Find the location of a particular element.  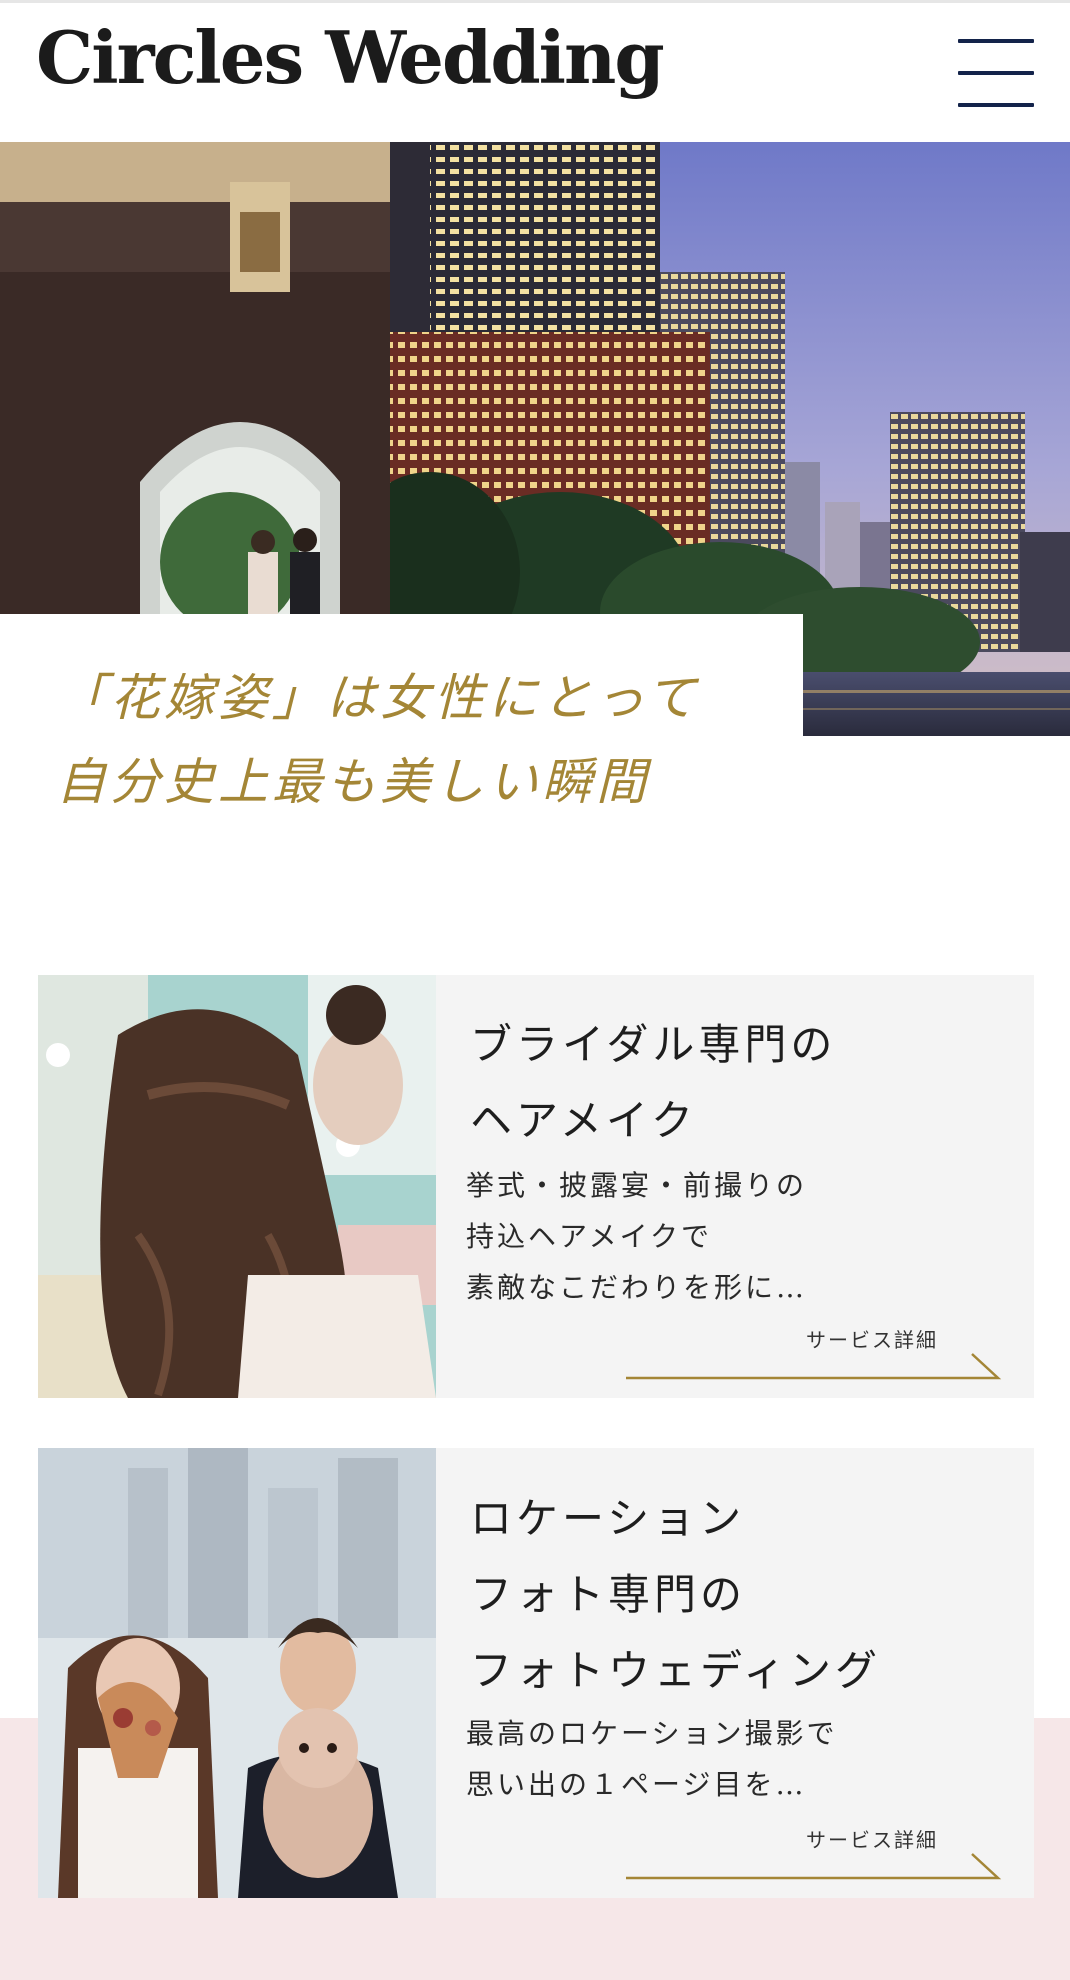

bride-hair-photo is located at coordinates (237, 1186).